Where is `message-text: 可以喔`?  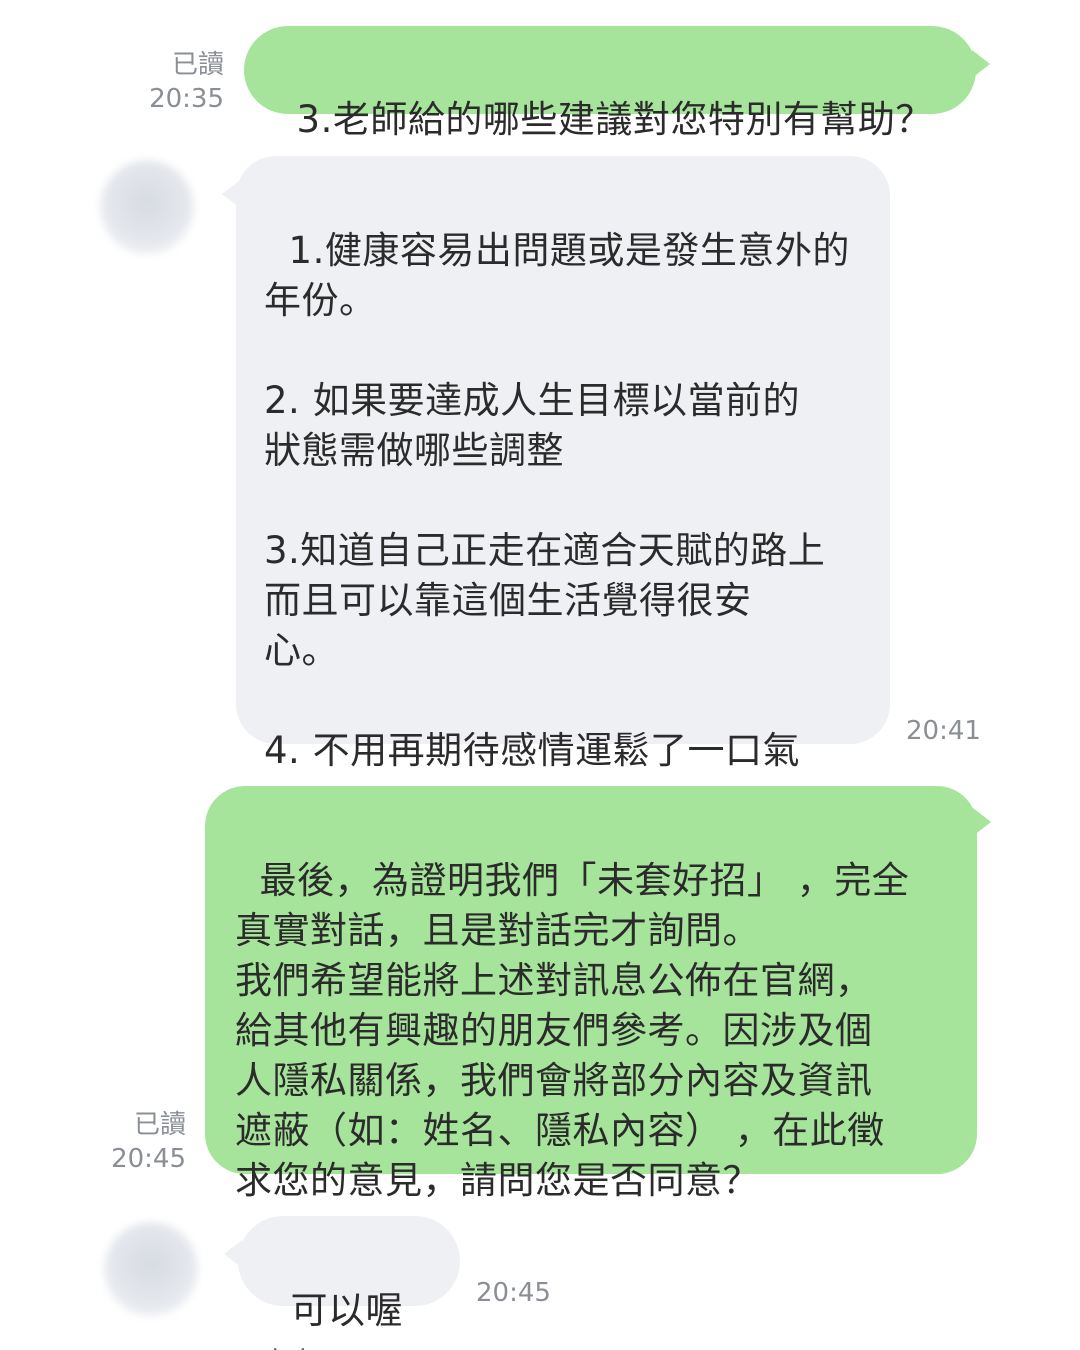 message-text: 可以喔 is located at coordinates (347, 1310).